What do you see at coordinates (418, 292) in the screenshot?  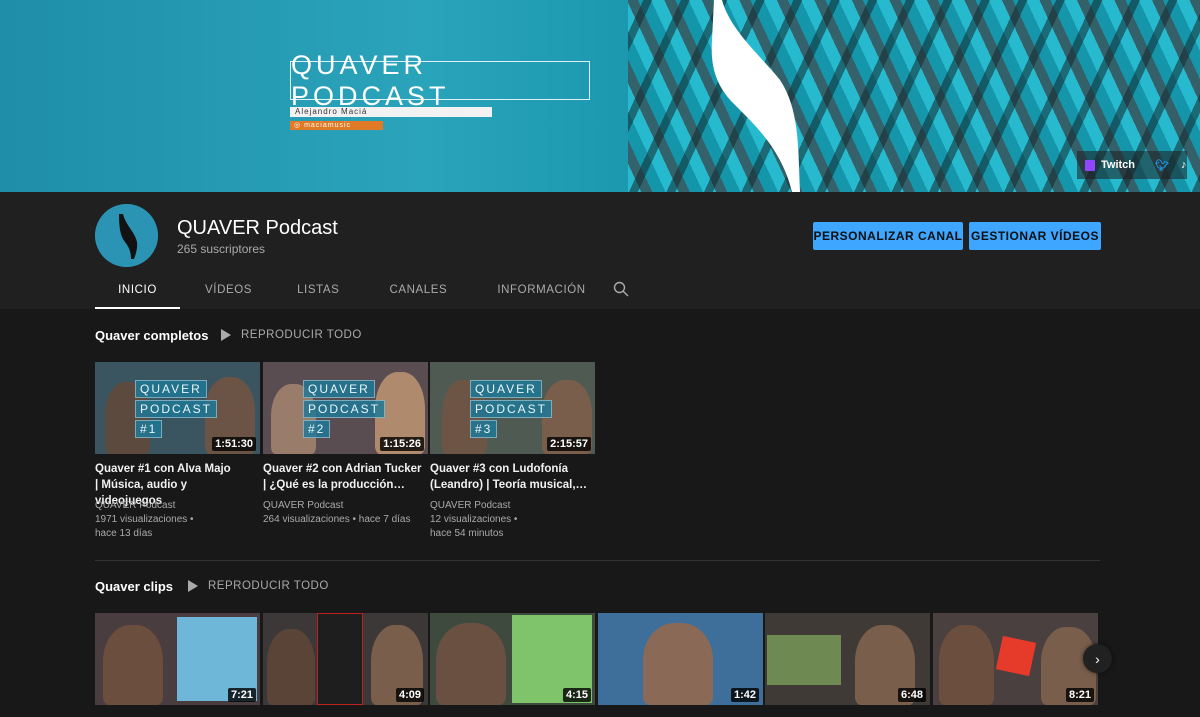 I see `tab-canales: CANALES` at bounding box center [418, 292].